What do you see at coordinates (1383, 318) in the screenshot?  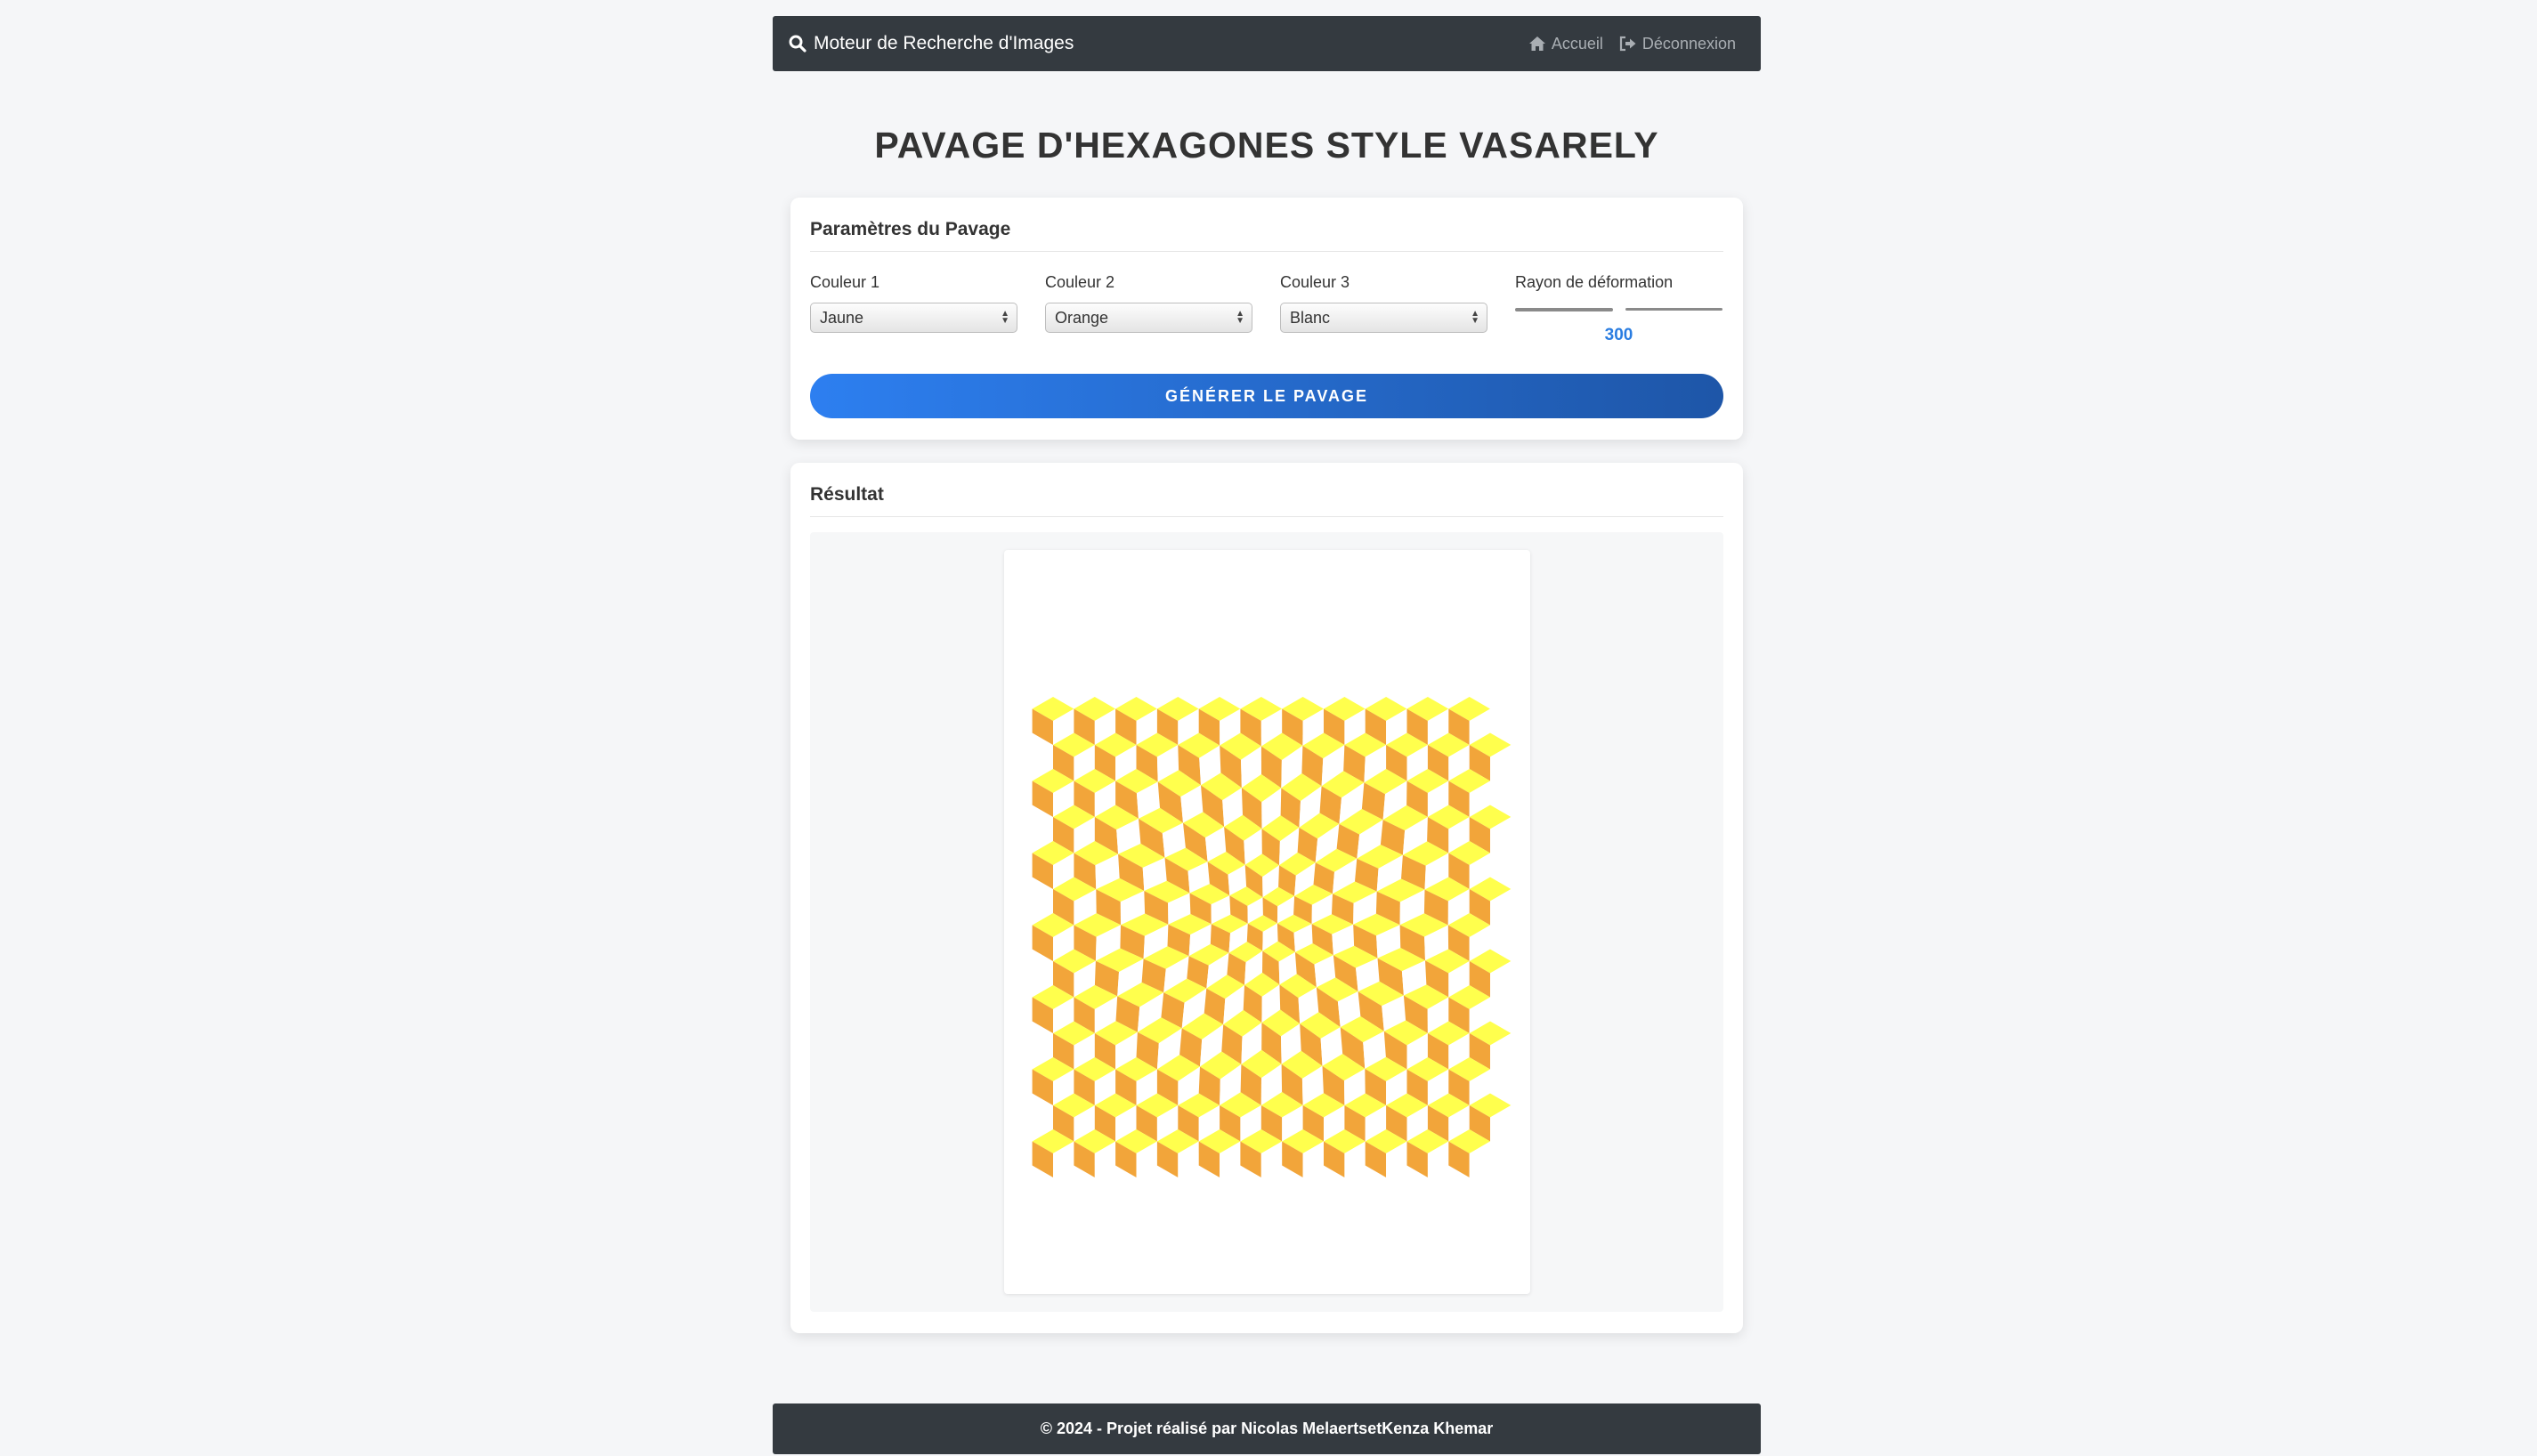 I see `color3-select: Blanc ▲ ▼` at bounding box center [1383, 318].